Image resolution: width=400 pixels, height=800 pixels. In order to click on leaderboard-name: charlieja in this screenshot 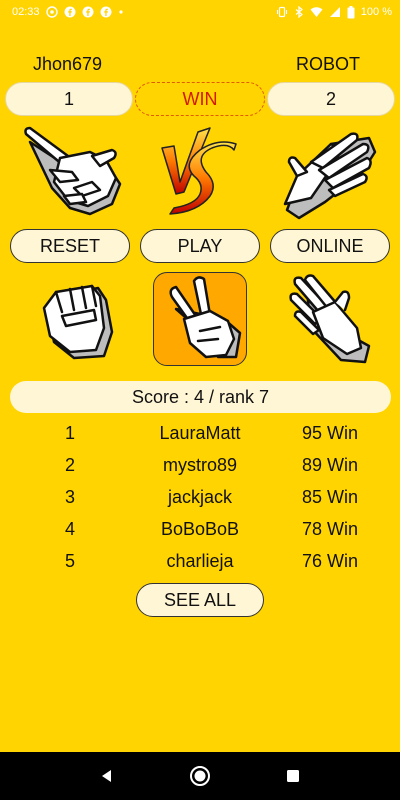, I will do `click(200, 561)`.